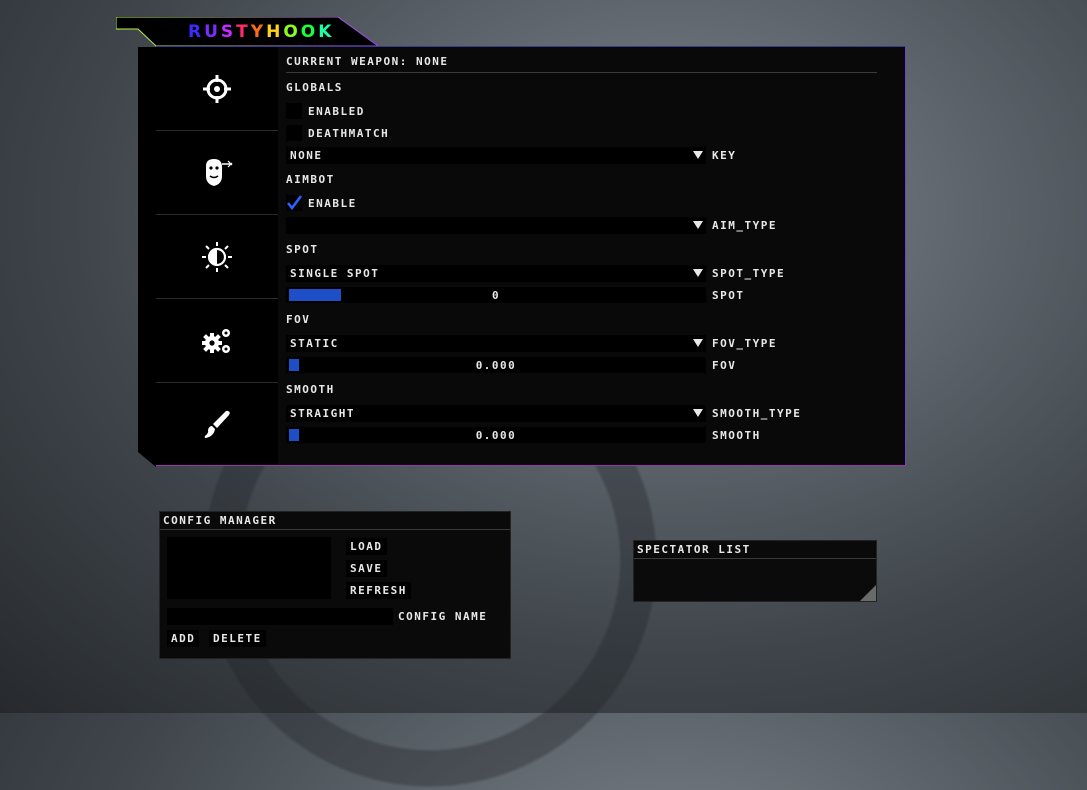 This screenshot has width=1087, height=790. I want to click on sidebar-tab-misc, so click(217, 341).